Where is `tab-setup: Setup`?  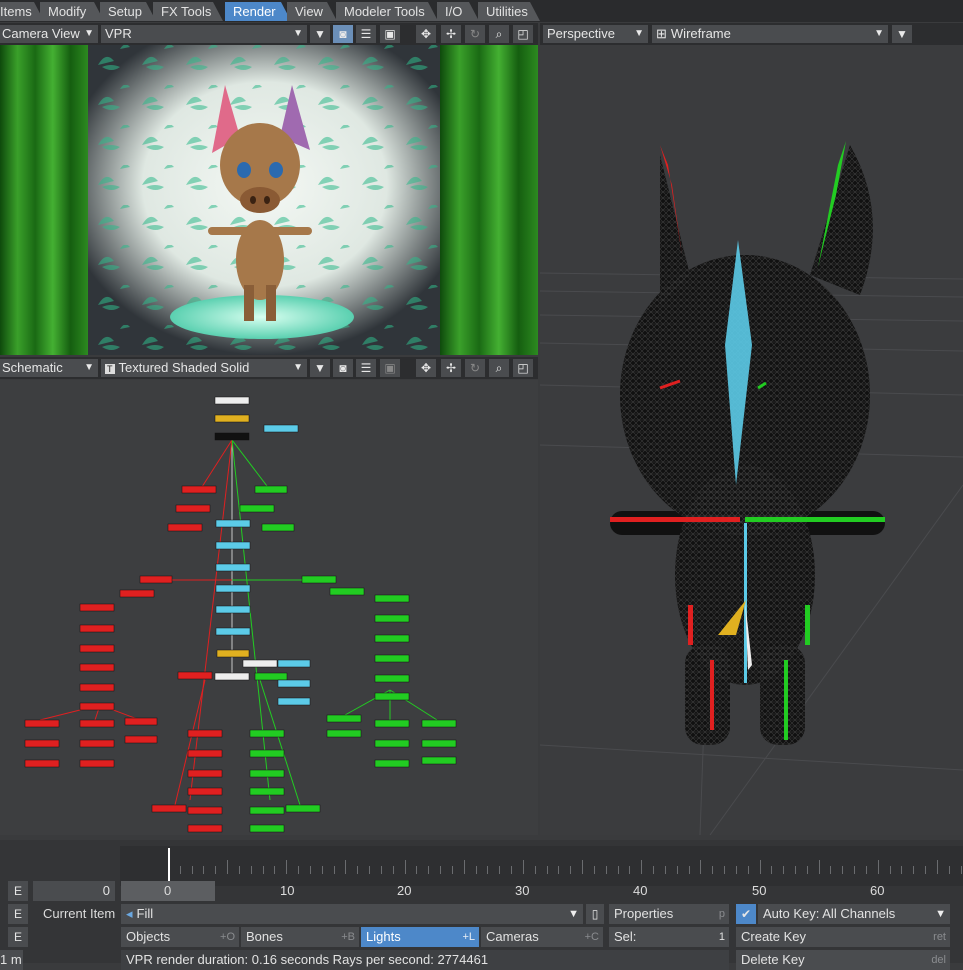
tab-setup: Setup is located at coordinates (128, 11).